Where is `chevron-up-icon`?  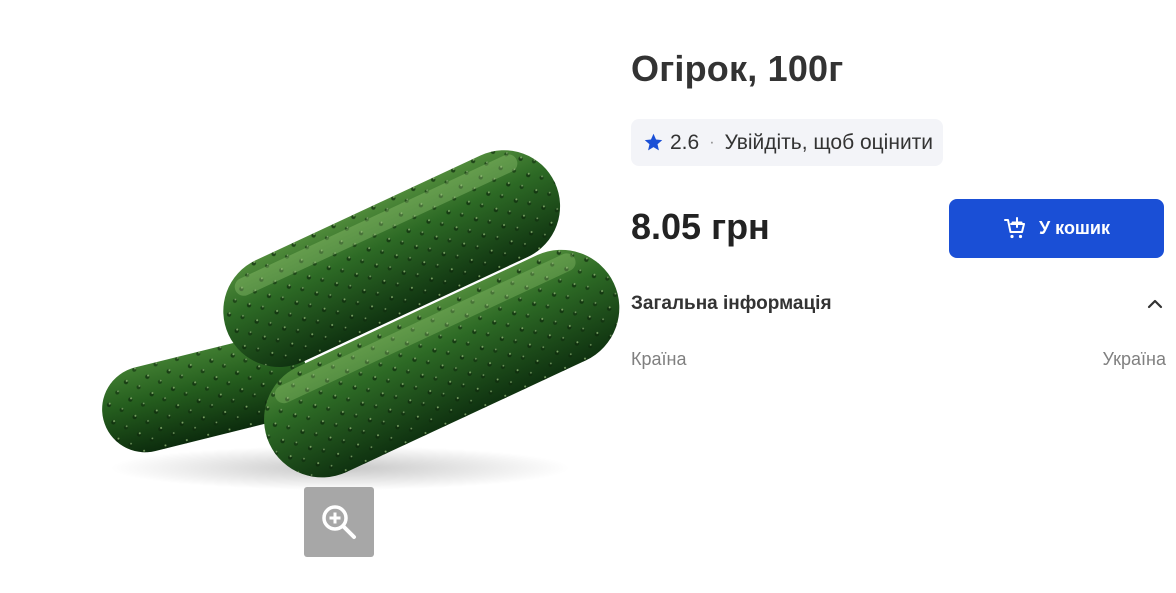
chevron-up-icon is located at coordinates (1155, 304).